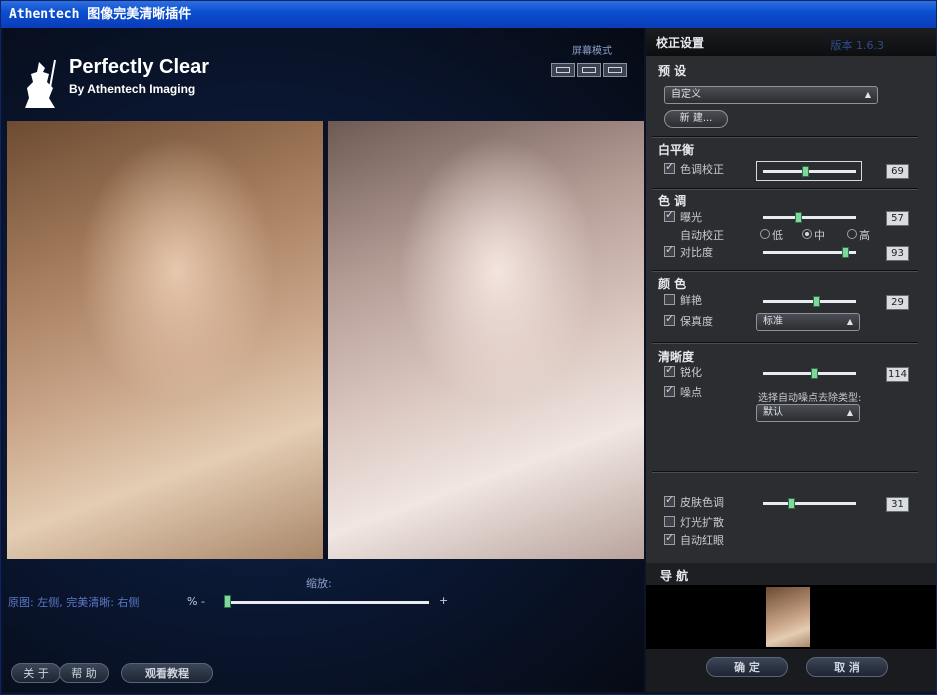 The image size is (937, 695). What do you see at coordinates (592, 51) in the screenshot?
I see `screen-mode-label: 屏幕模式` at bounding box center [592, 51].